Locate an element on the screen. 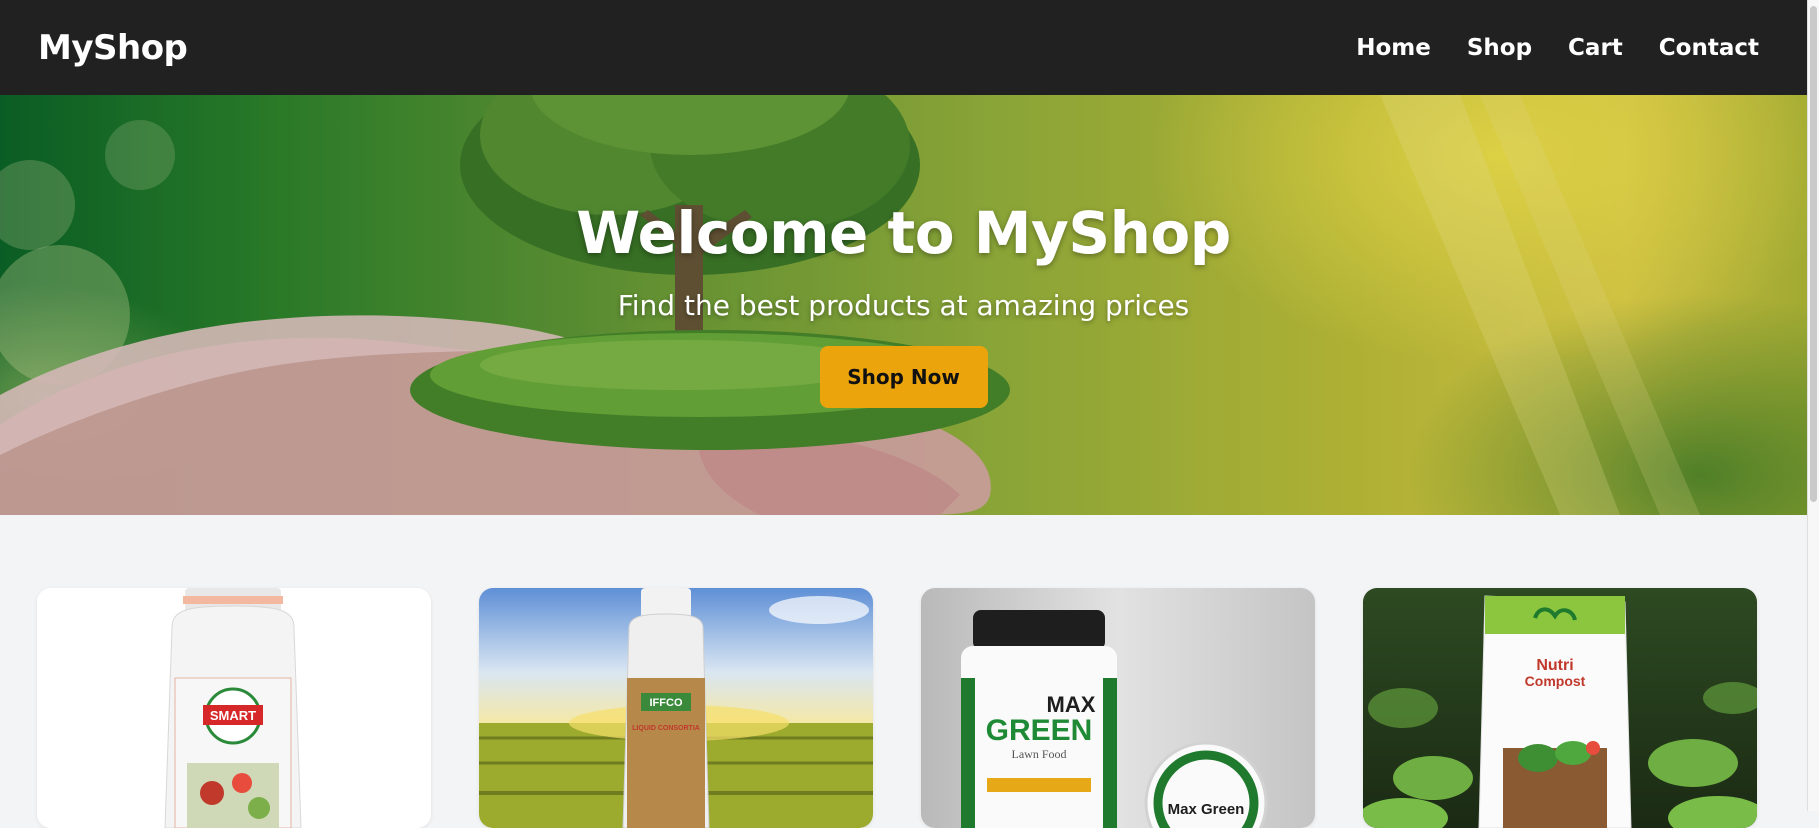  nav-link-shop: Shop is located at coordinates (1499, 48).